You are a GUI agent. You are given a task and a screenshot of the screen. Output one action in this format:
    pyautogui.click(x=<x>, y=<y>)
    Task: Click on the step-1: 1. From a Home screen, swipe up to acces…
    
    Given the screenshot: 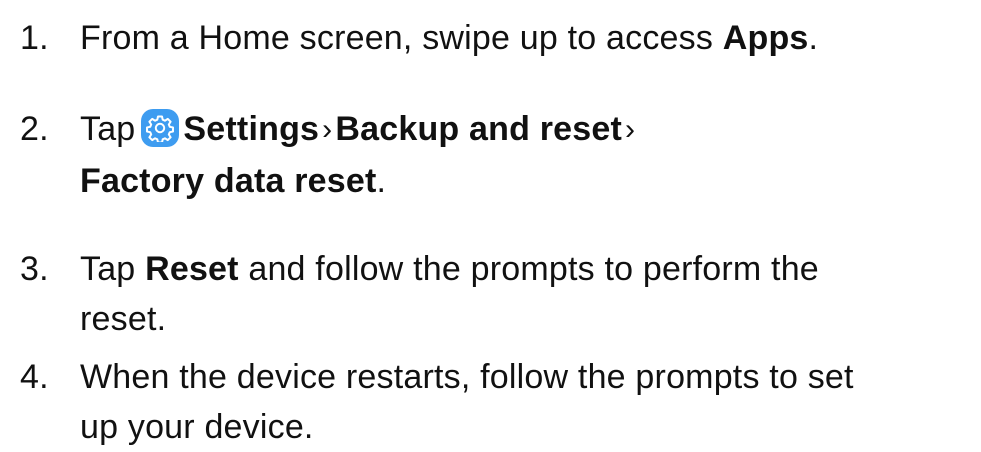 What is the action you would take?
    pyautogui.click(x=490, y=38)
    